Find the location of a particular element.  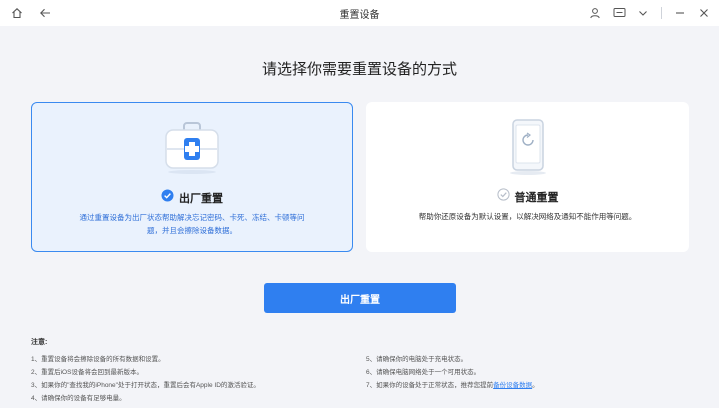

page-heading: 请选择你需要重置设备的方式 is located at coordinates (359, 69).